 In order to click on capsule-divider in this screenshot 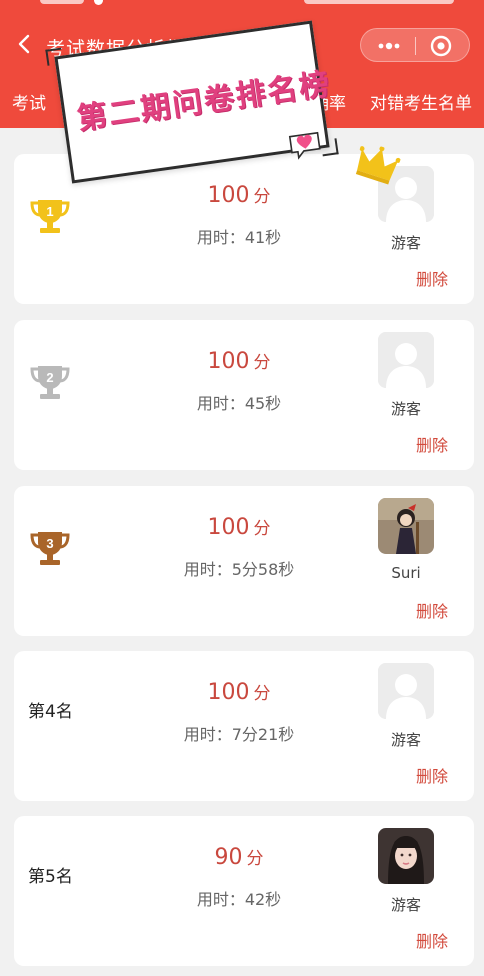, I will do `click(415, 46)`.